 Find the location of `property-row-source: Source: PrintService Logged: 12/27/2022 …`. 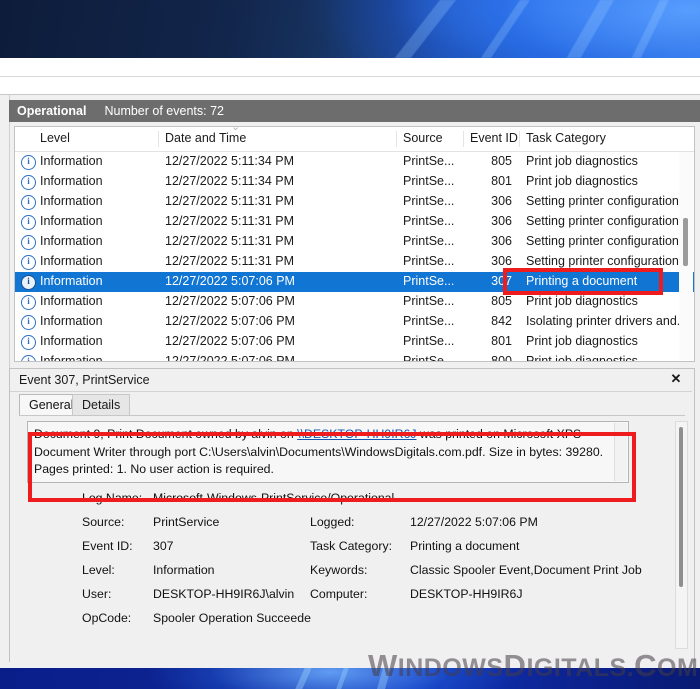

property-row-source: Source: PrintService Logged: 12/27/2022 … is located at coordinates (337, 527).